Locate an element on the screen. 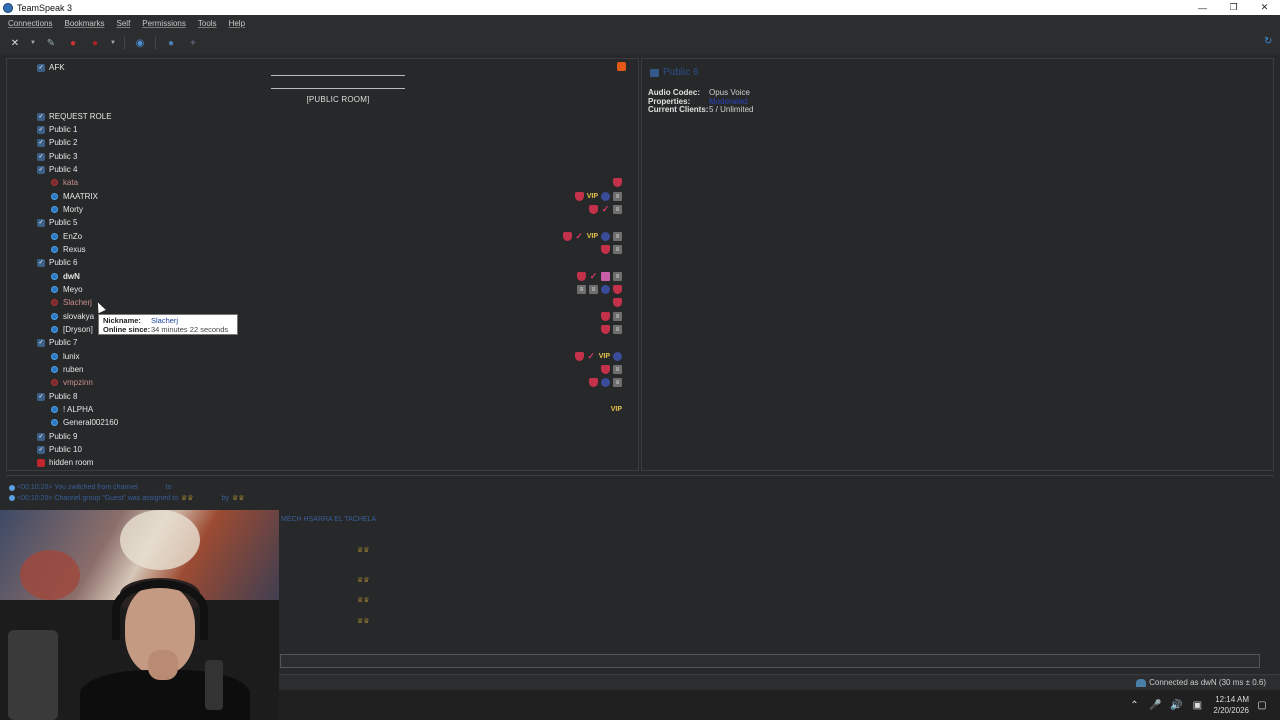 This screenshot has height=720, width=1280. volume-icon: 🔊 is located at coordinates (1176, 705).